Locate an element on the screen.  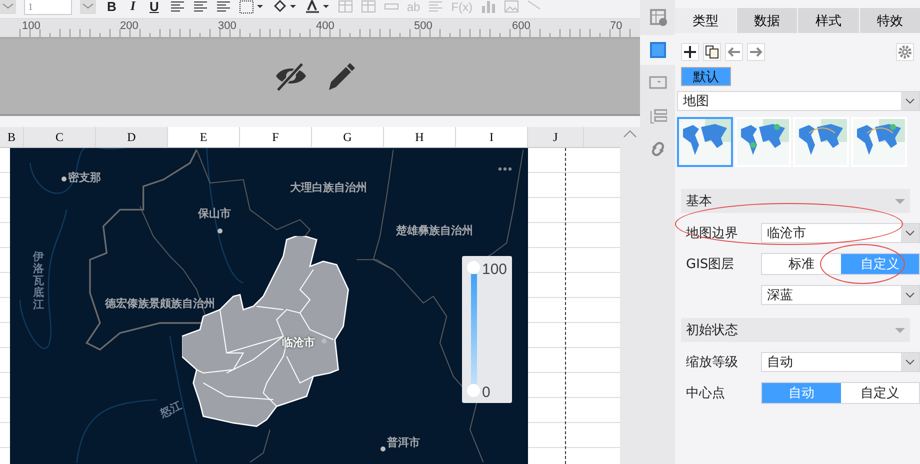
hidden-eye-icon is located at coordinates (291, 77).